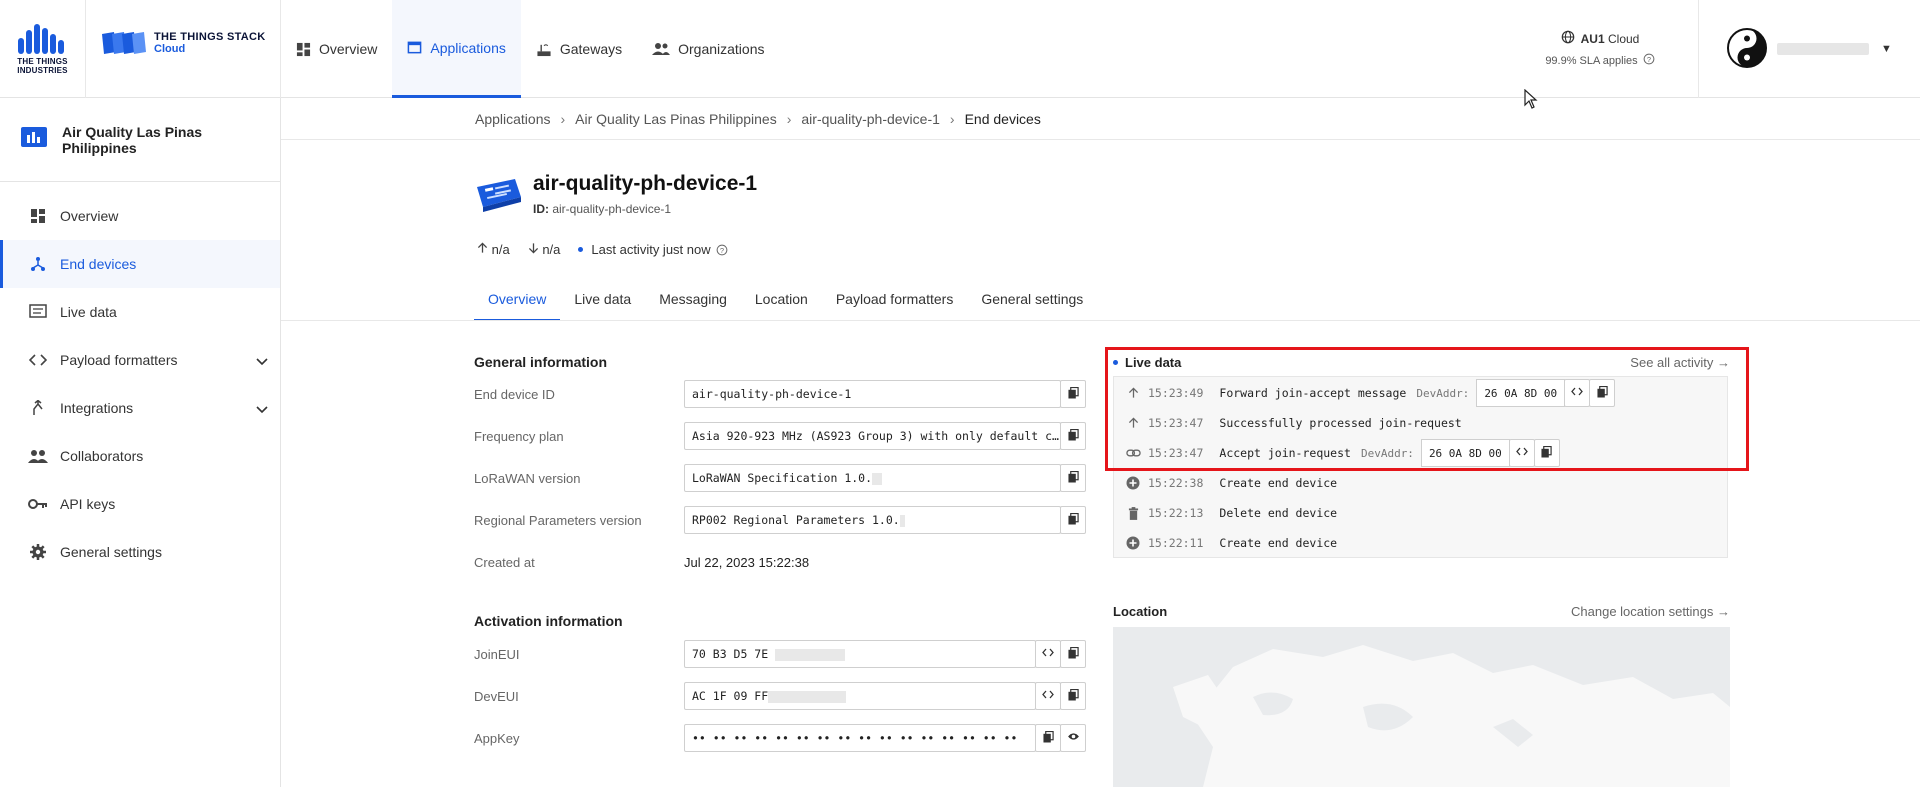  I want to click on plus-circle-icon, so click(1133, 483).